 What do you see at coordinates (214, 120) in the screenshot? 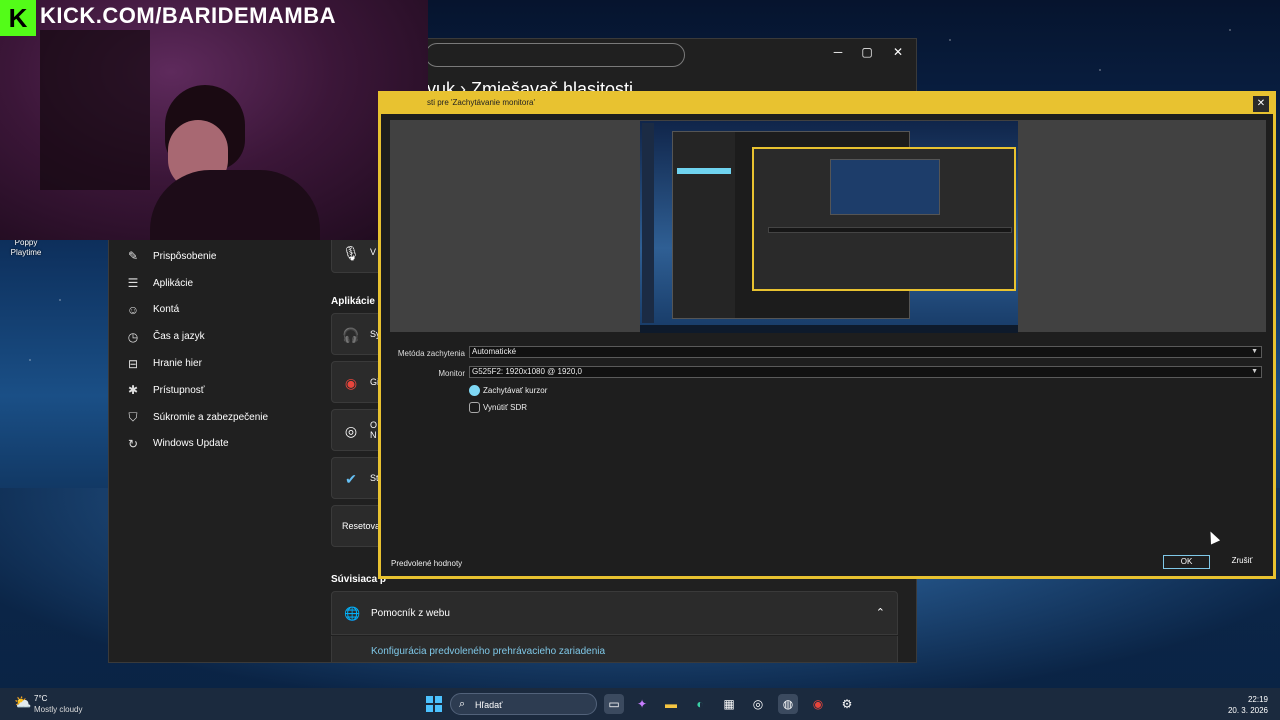
I see `webcam-overlay: K KICK.COM/BARIDEMAMBA` at bounding box center [214, 120].